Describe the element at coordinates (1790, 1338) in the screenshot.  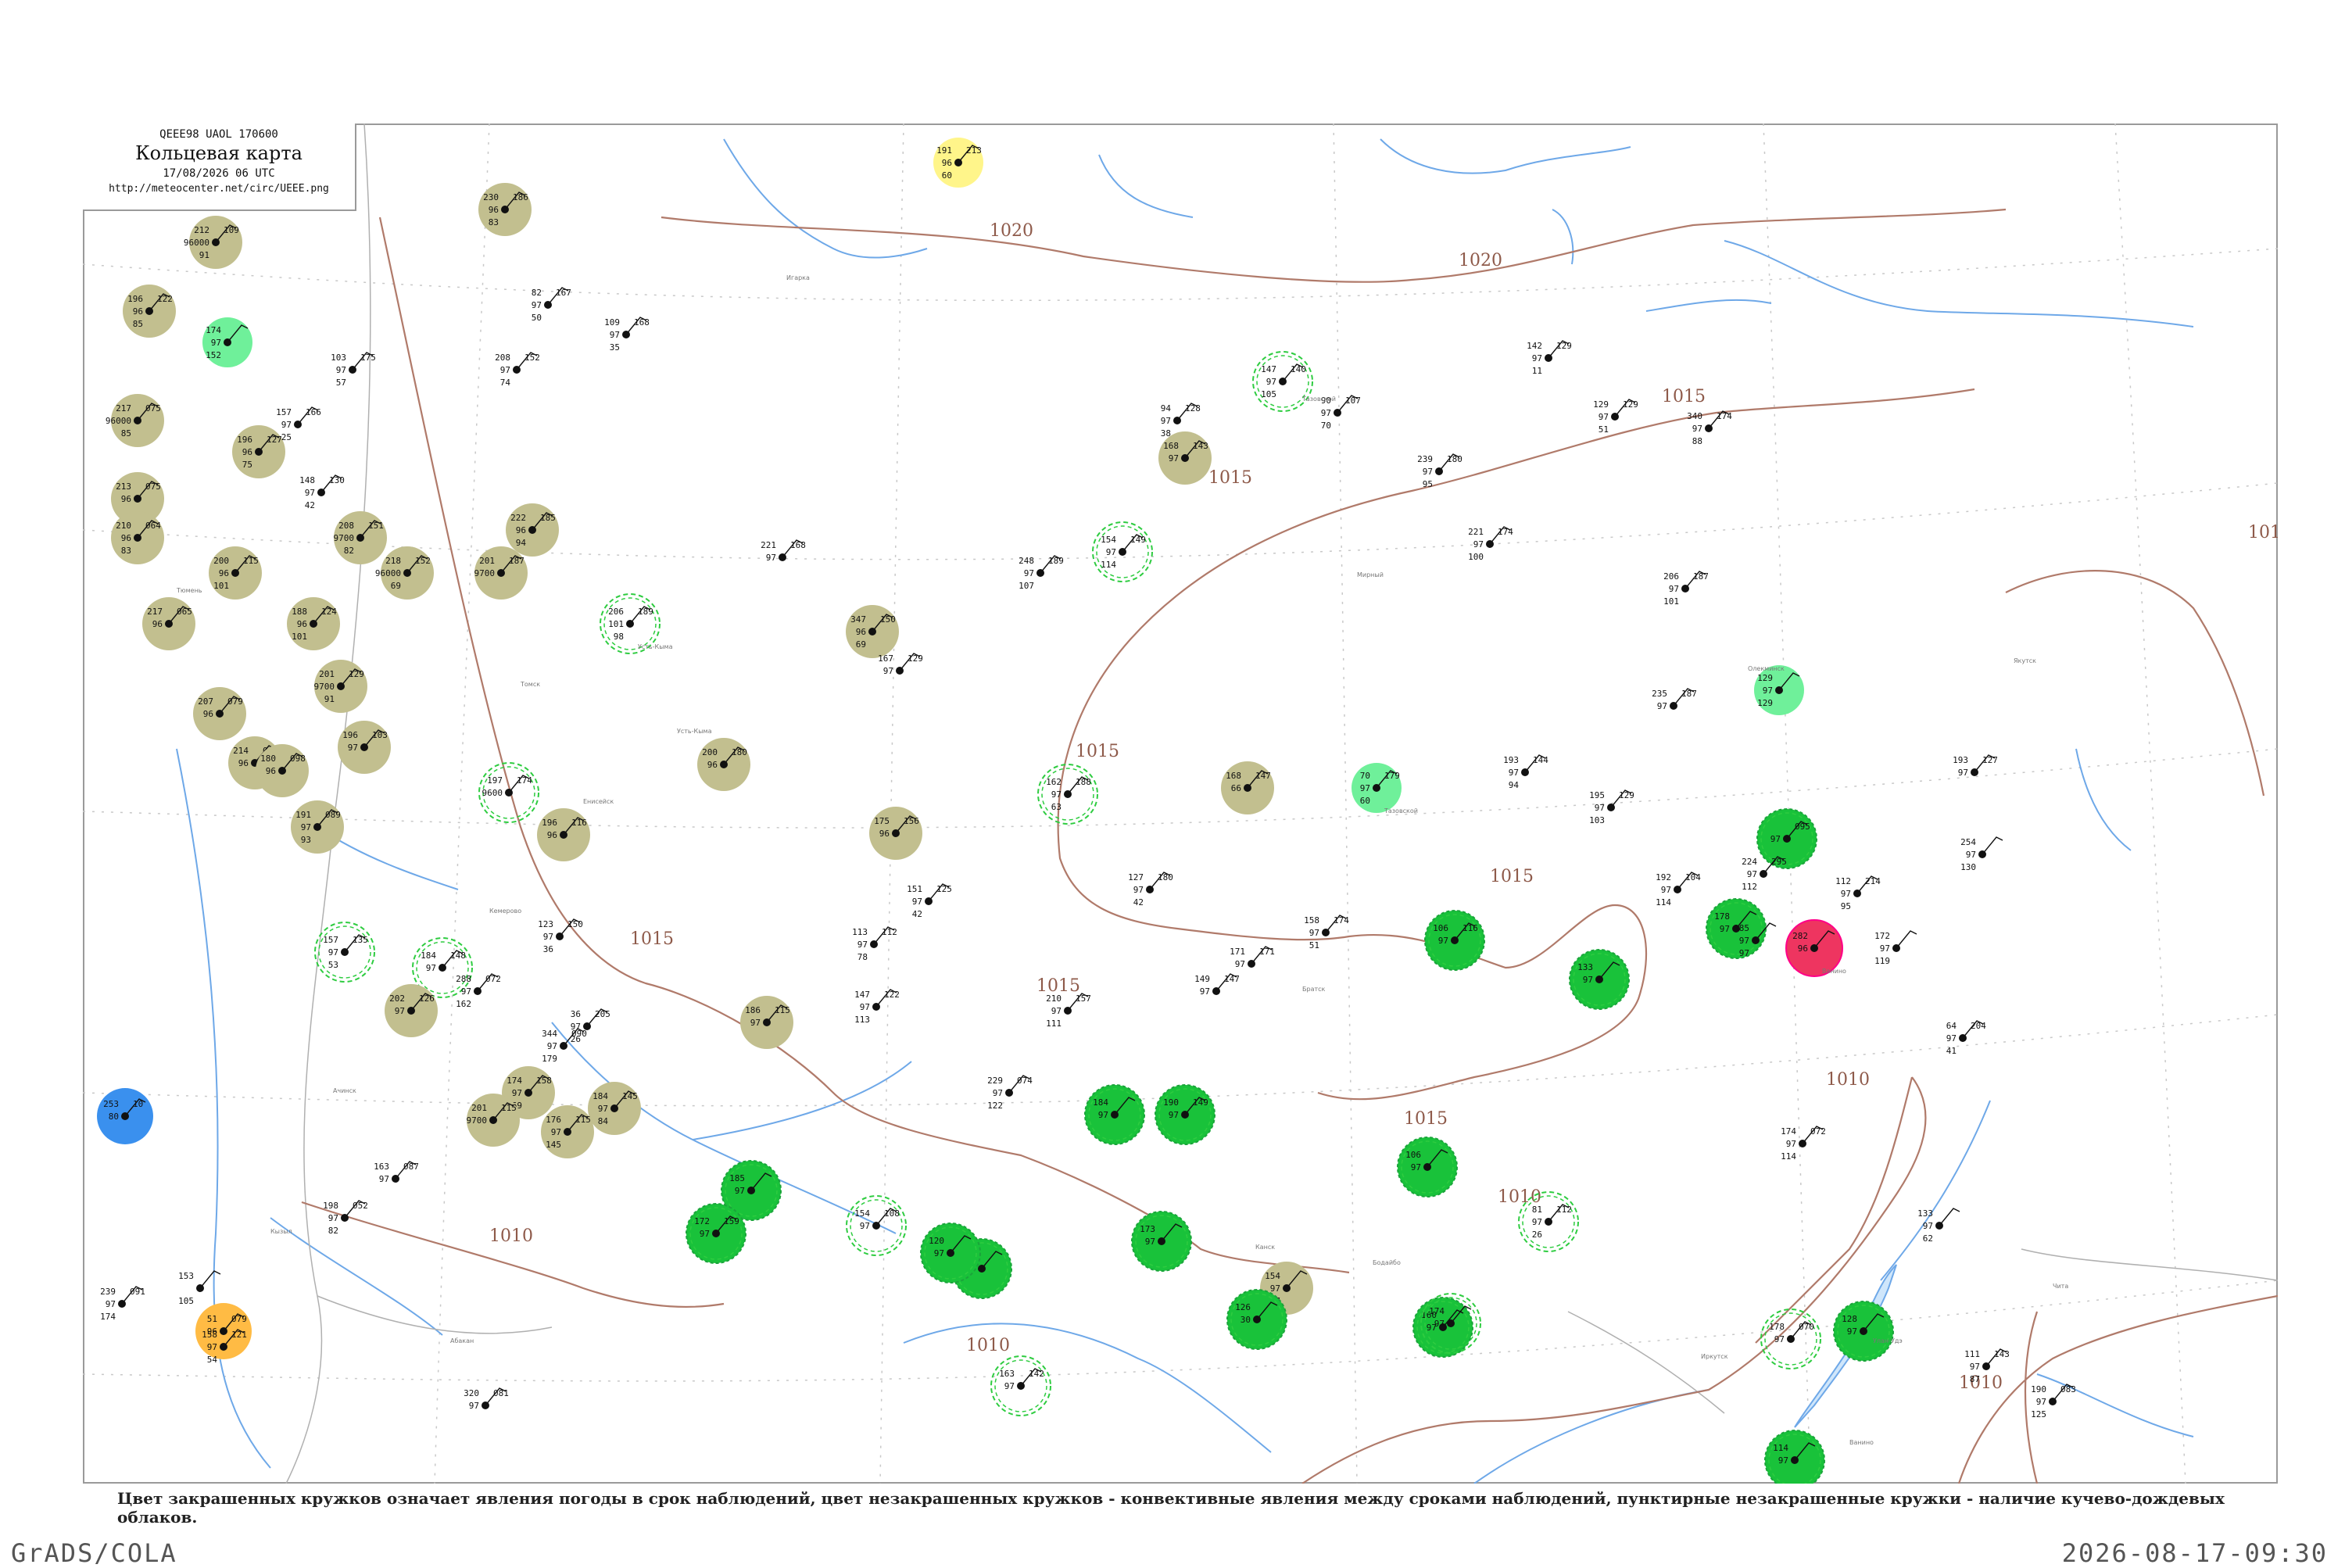
I see `station-marker: 178 97 070` at that location.